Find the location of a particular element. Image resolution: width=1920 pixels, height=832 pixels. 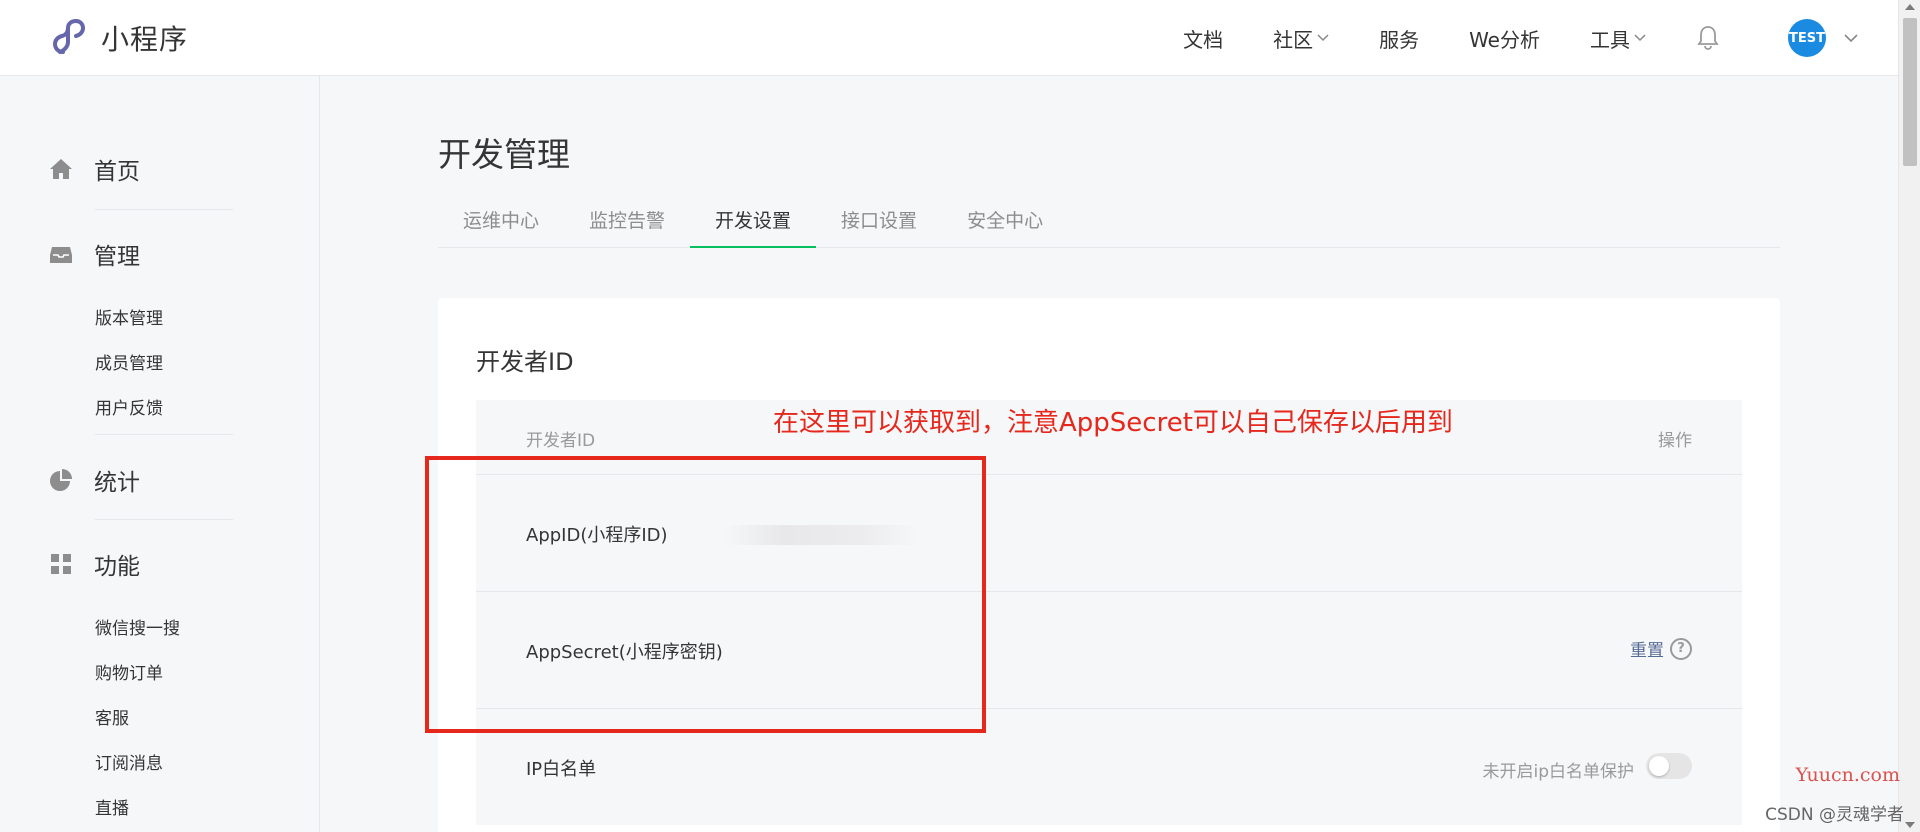

nav-community-label: 社区 is located at coordinates (1293, 39).